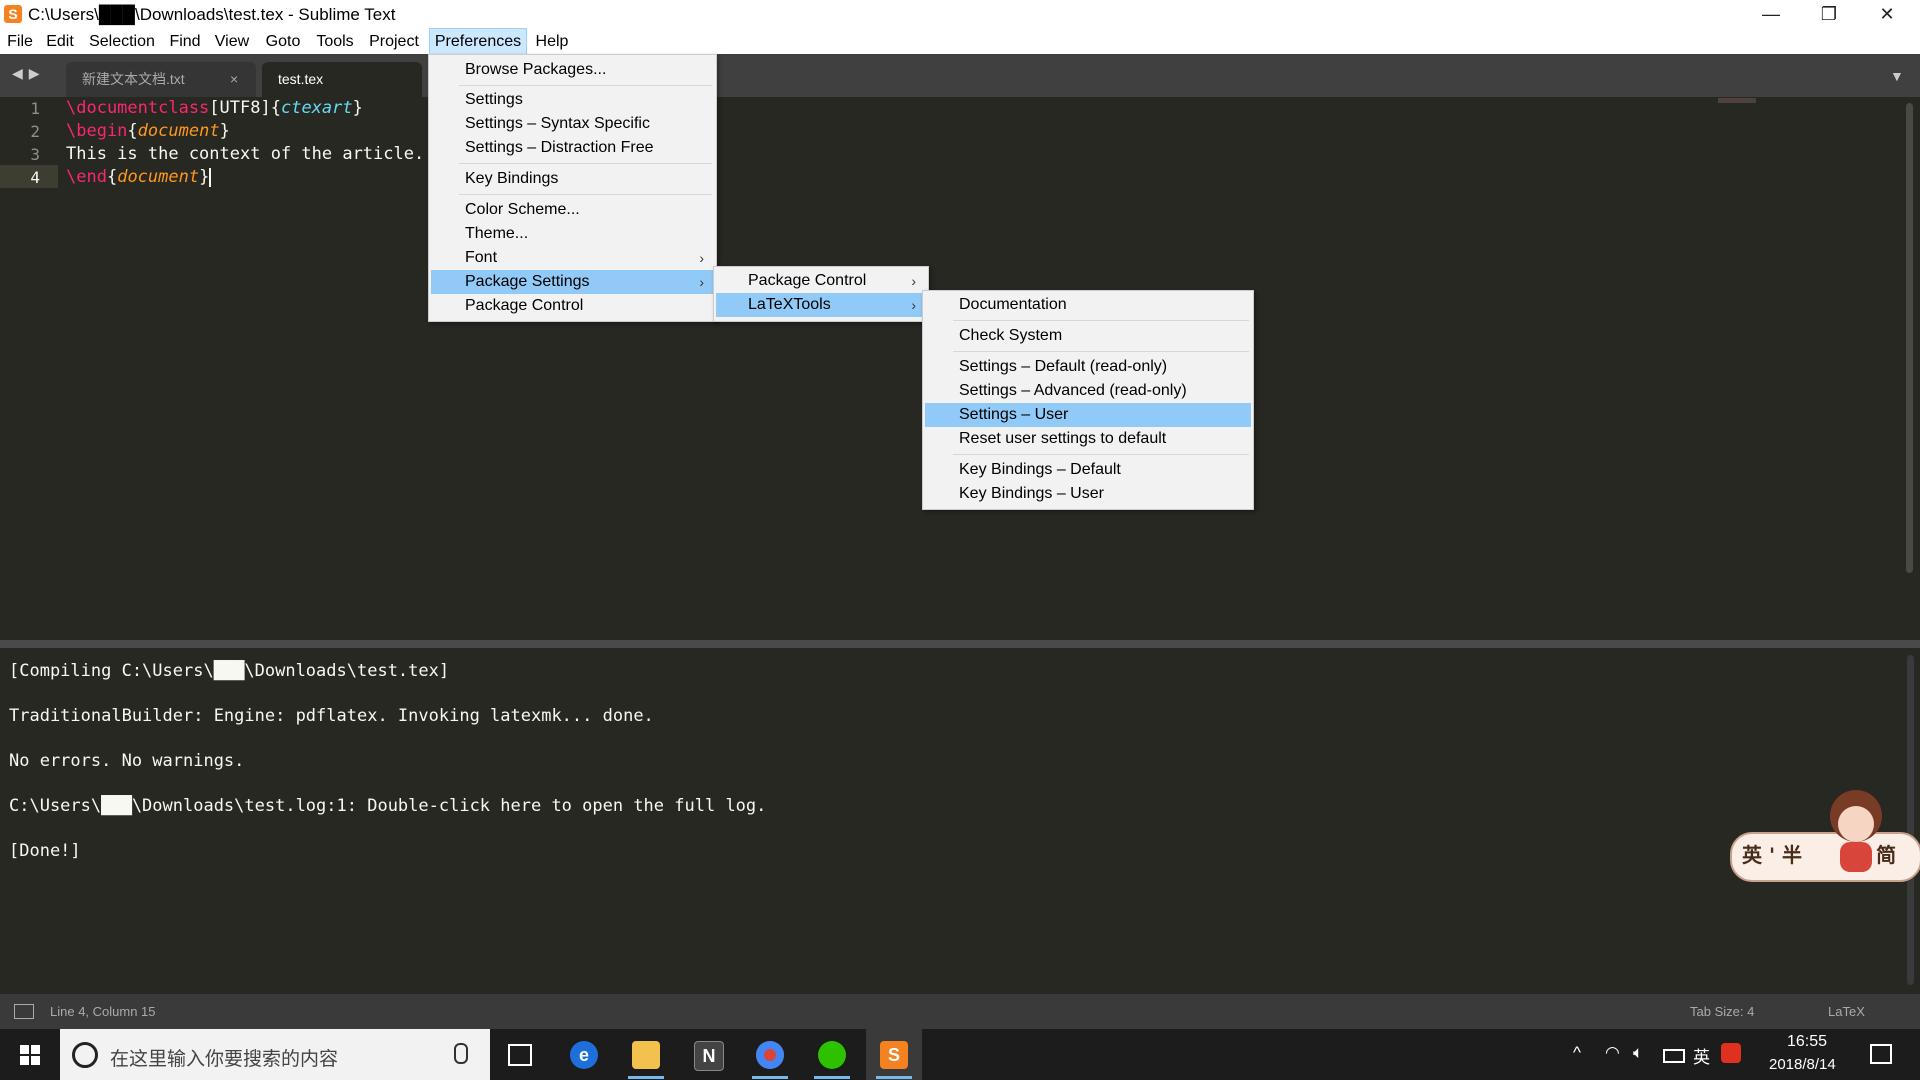  I want to click on ime-mascot-icon, so click(1856, 831).